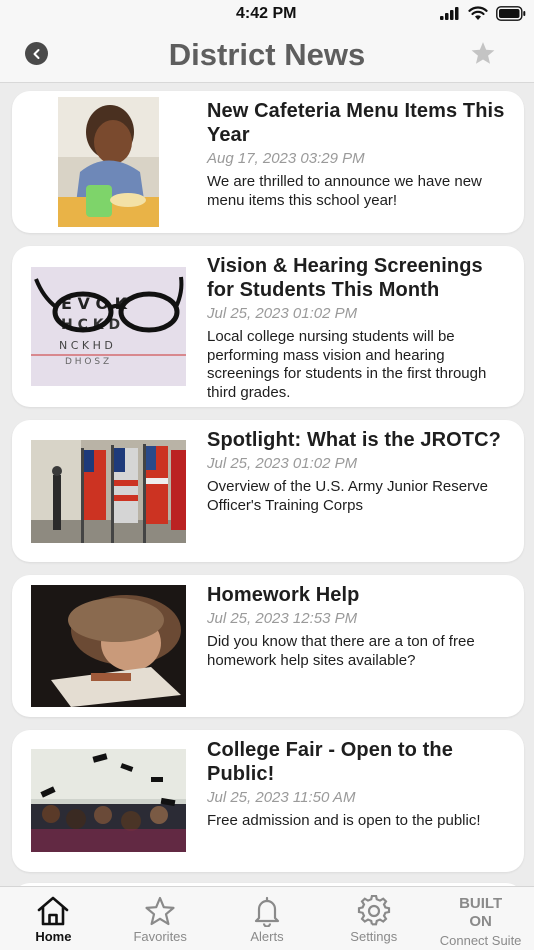 This screenshot has width=534, height=950. Describe the element at coordinates (354, 440) in the screenshot. I see `news-title: Spotlight: What is the JROTC?` at that location.